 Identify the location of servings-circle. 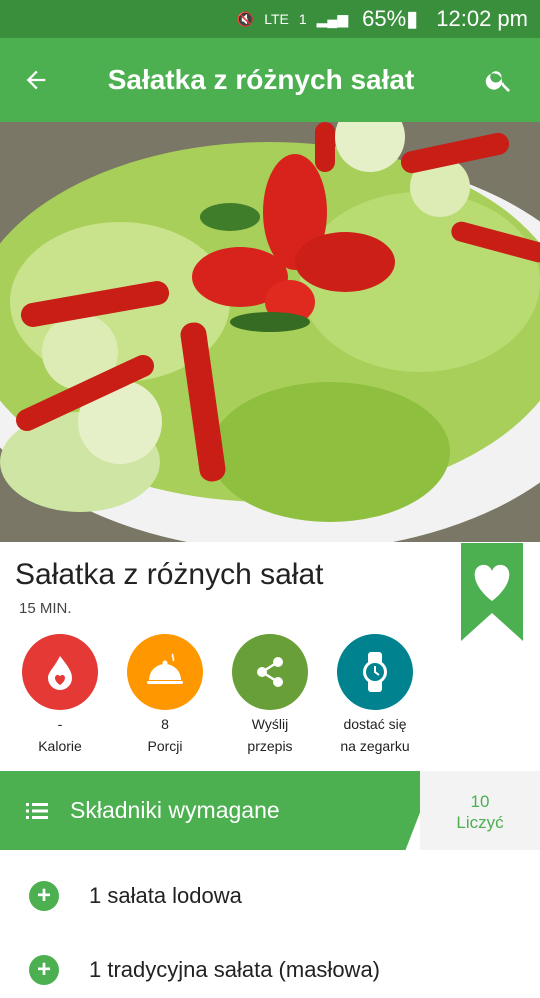
(165, 672).